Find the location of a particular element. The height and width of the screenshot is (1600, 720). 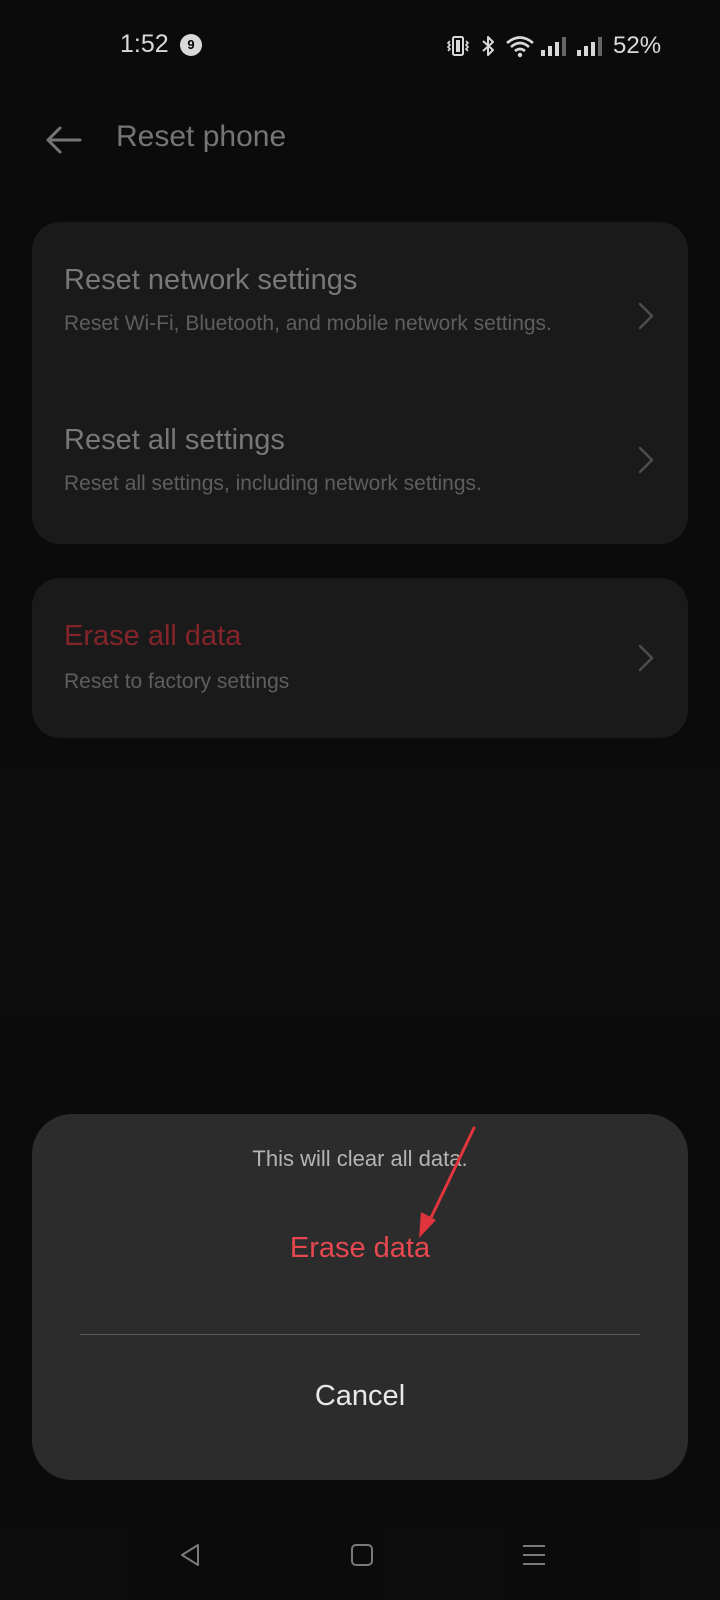

nav-home-button is located at coordinates (362, 1555).